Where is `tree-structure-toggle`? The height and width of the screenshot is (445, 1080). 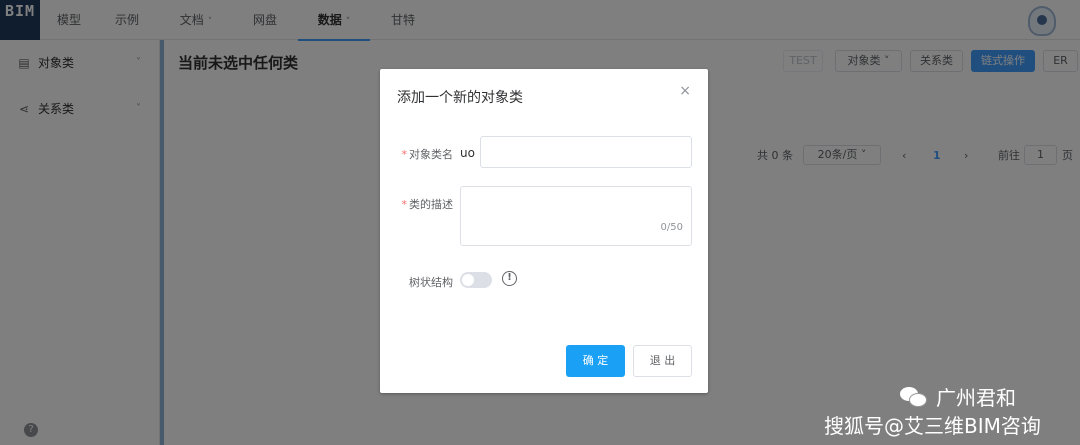 tree-structure-toggle is located at coordinates (476, 280).